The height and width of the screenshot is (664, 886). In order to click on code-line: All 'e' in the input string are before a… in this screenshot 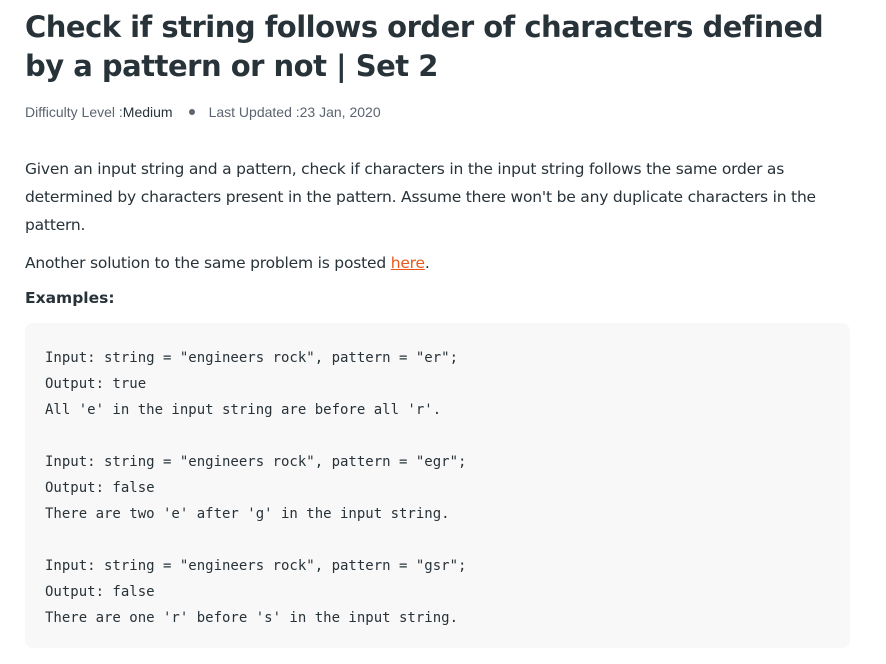, I will do `click(243, 410)`.